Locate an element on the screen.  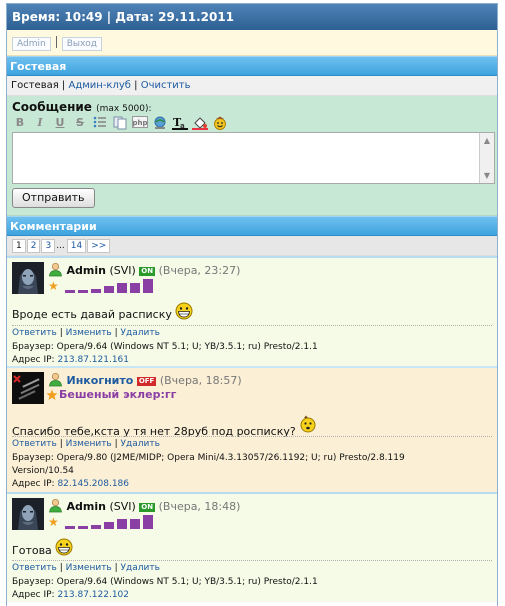
user-icon is located at coordinates (55, 269).